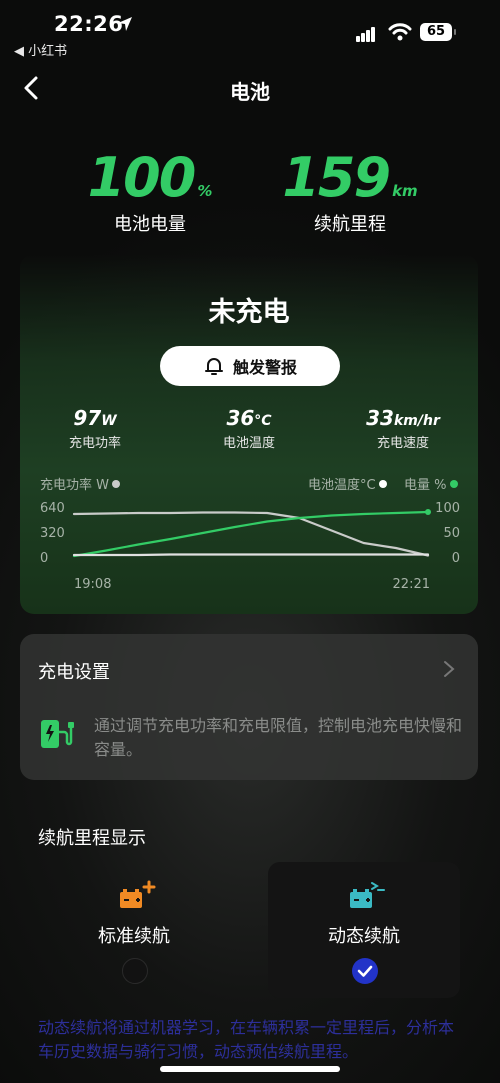  I want to click on charging-speed-label: 充电速度, so click(402, 443).